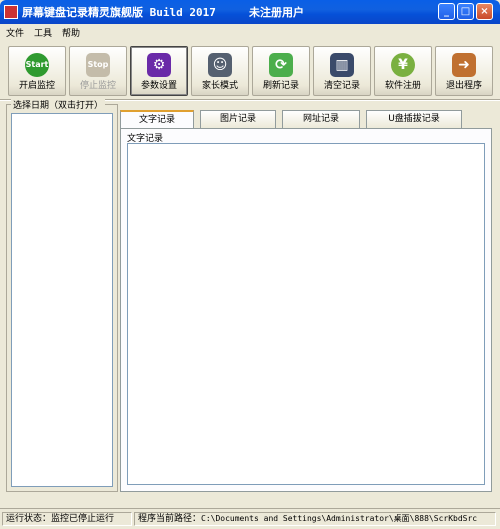 This screenshot has width=500, height=529. What do you see at coordinates (402, 86) in the screenshot?
I see `register-label: 软件注册` at bounding box center [402, 86].